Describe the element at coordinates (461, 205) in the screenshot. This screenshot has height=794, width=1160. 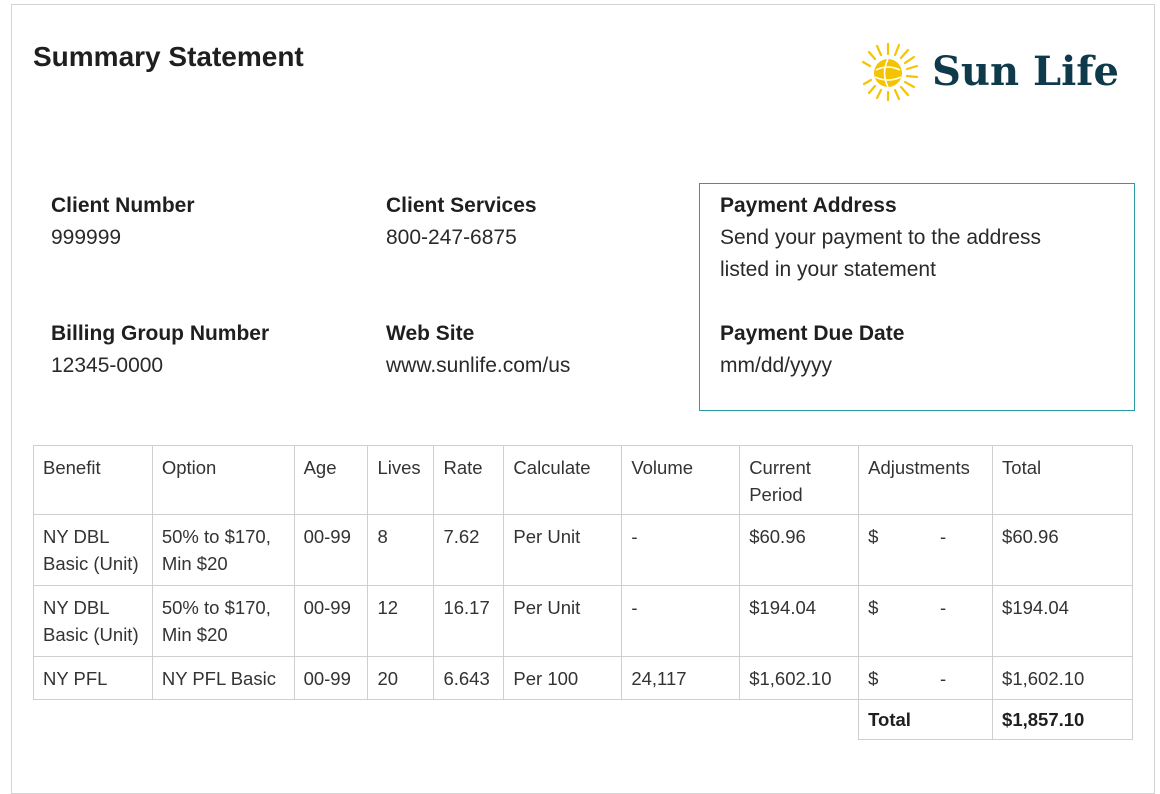
I see `client-services-label: Client Services` at that location.